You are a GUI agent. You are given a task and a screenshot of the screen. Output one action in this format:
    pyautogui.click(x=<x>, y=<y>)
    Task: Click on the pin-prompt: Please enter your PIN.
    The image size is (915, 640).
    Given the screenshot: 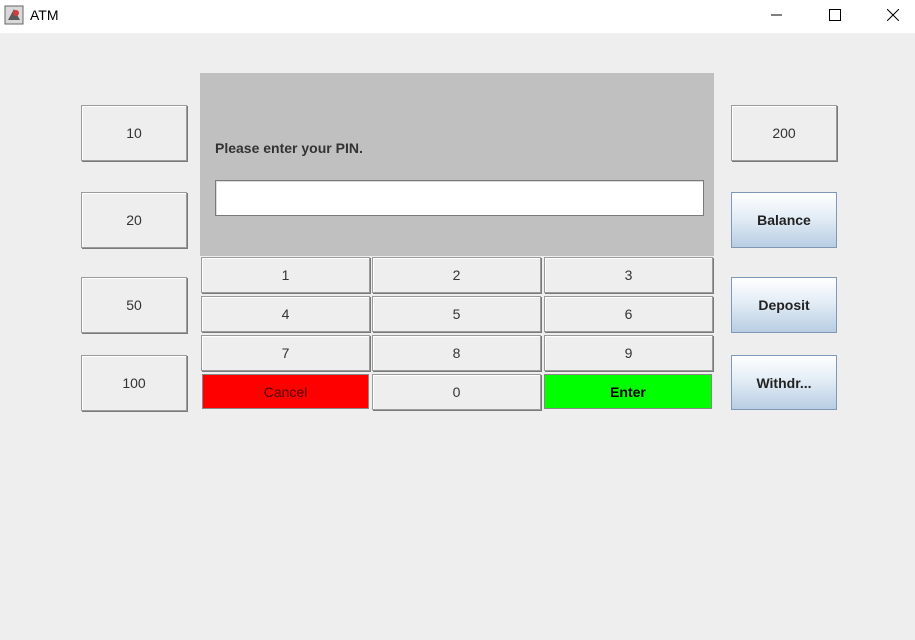 What is the action you would take?
    pyautogui.click(x=289, y=148)
    